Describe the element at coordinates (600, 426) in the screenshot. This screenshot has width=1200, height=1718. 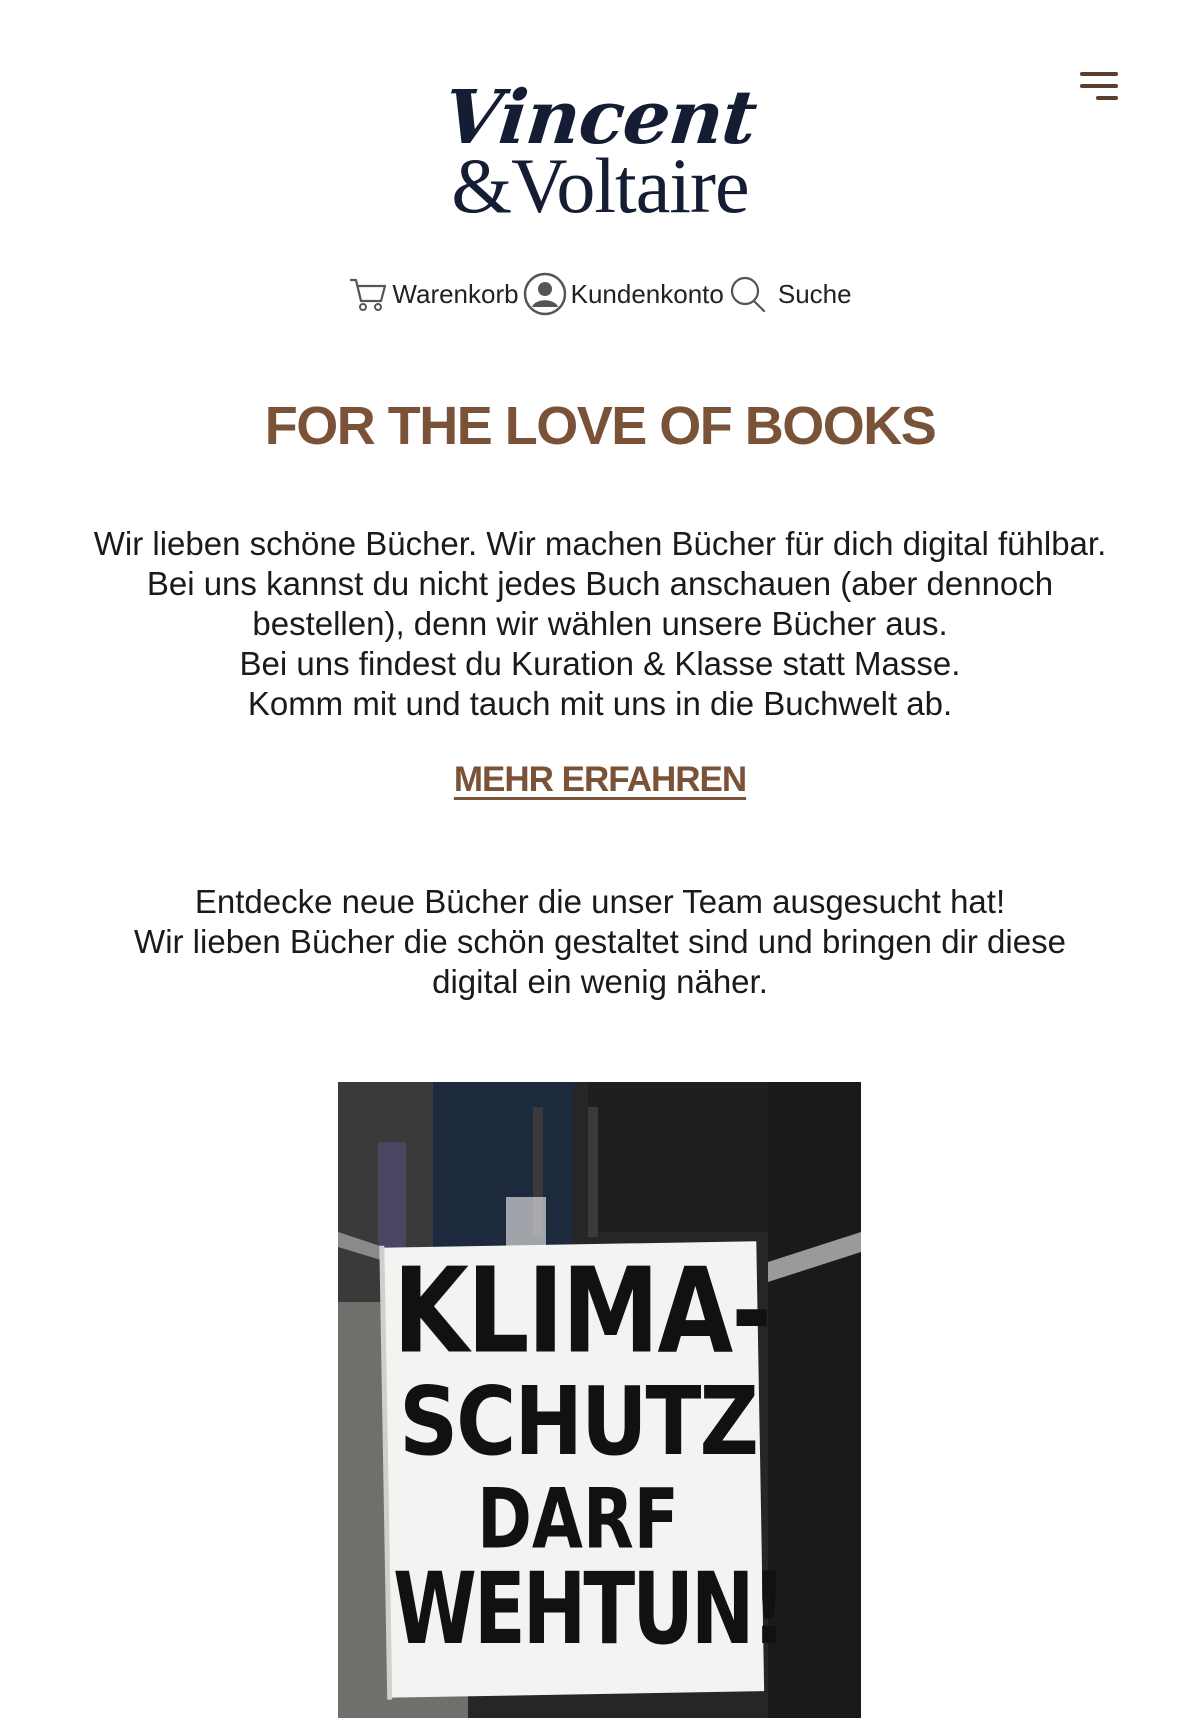
I see `page-headline: FOR THE LOVE OF BOOKS` at that location.